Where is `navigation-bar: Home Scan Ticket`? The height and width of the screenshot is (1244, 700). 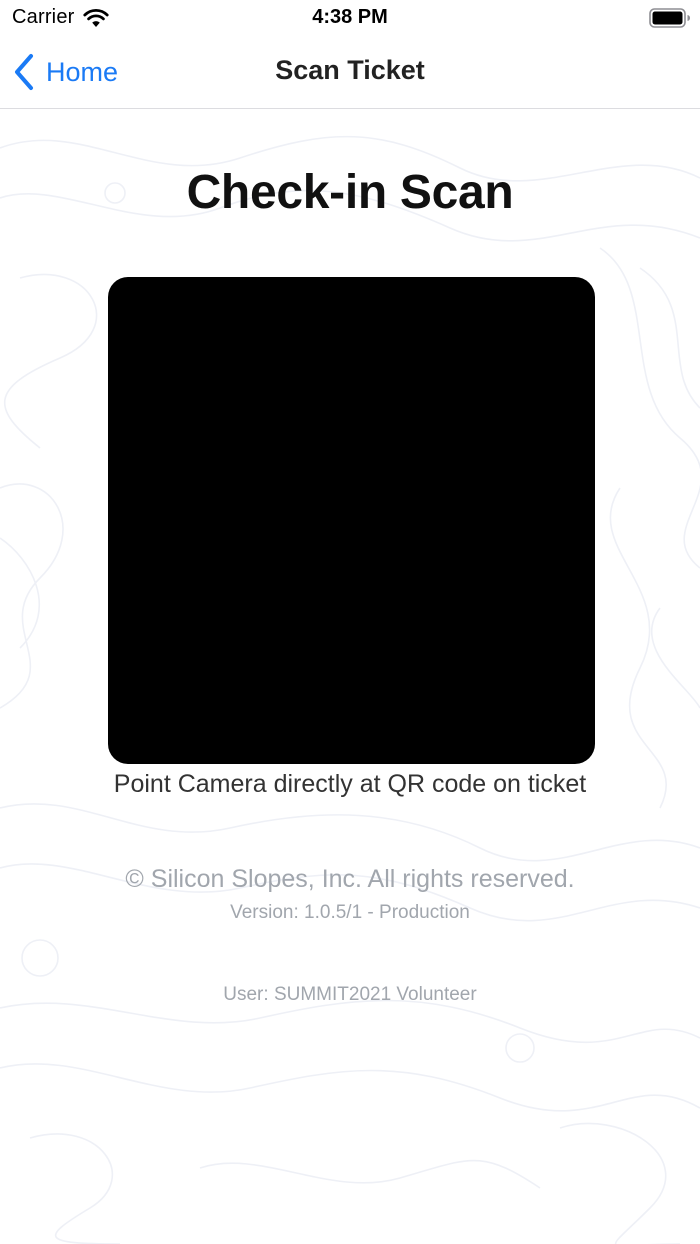
navigation-bar: Home Scan Ticket is located at coordinates (350, 72).